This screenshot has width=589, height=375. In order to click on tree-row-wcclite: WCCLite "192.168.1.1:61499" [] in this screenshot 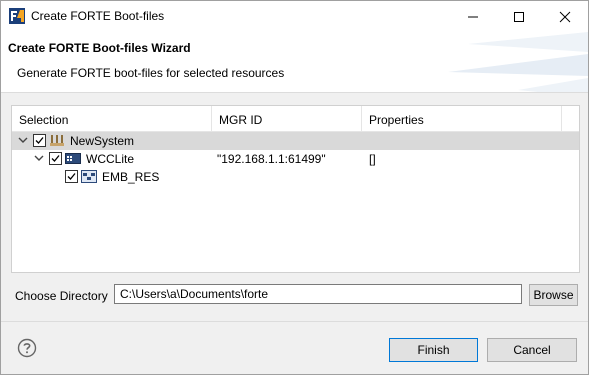, I will do `click(295, 159)`.